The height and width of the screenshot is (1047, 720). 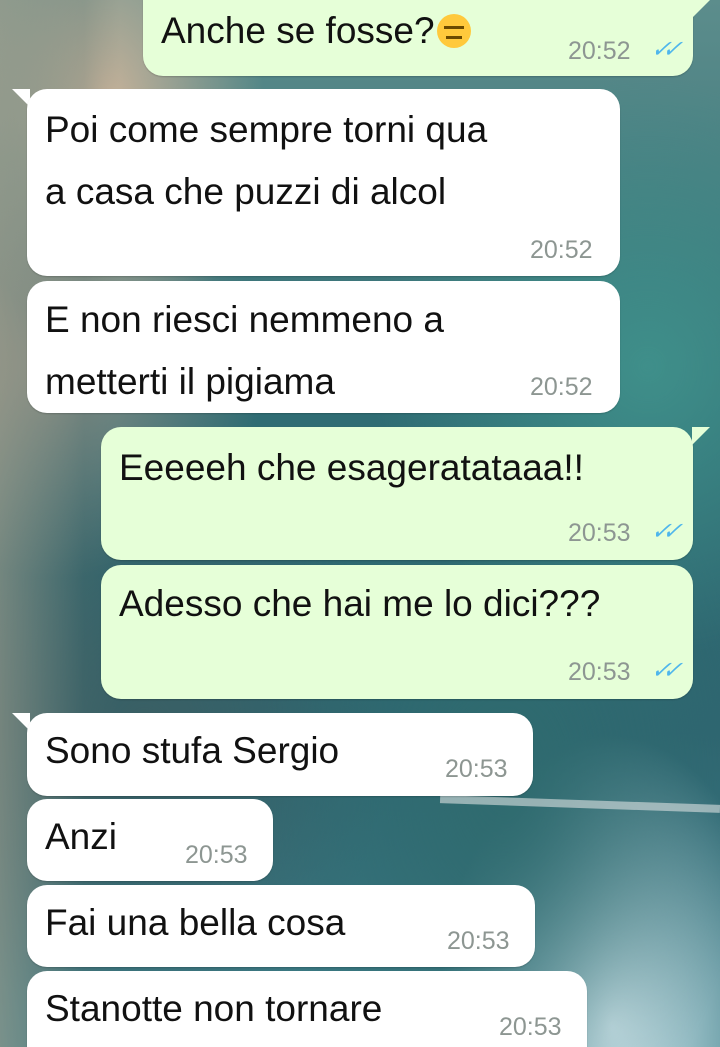 I want to click on message-bubble-incoming: Fai una bella cosa 20:53, so click(x=281, y=926).